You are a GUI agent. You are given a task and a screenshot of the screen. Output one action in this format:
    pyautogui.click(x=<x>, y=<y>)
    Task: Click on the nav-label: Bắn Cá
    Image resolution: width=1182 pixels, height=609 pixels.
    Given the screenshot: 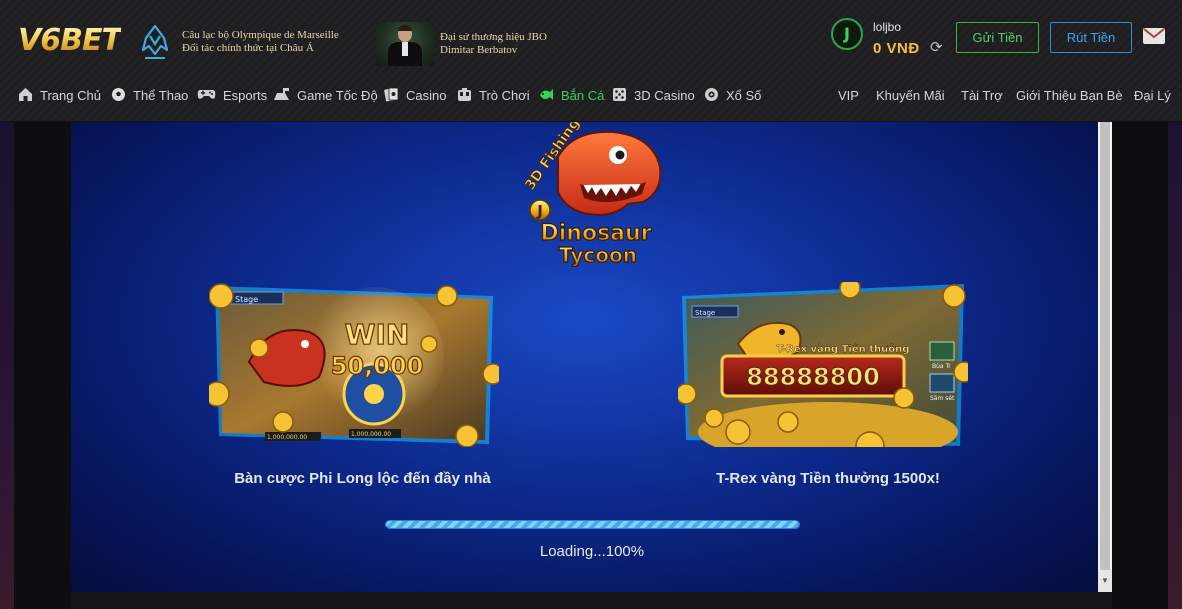 What is the action you would take?
    pyautogui.click(x=583, y=95)
    